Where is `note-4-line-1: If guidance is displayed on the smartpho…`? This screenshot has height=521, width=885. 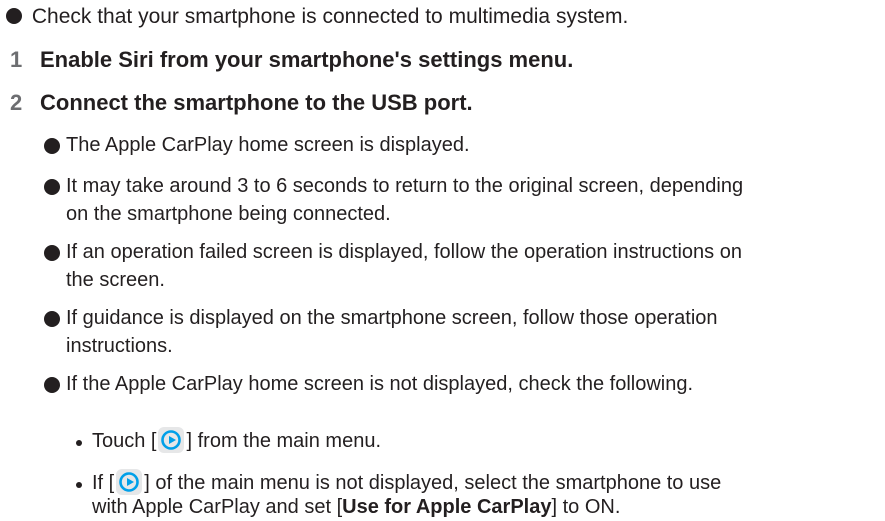
note-4-line-1: If guidance is displayed on the smartpho… is located at coordinates (392, 318).